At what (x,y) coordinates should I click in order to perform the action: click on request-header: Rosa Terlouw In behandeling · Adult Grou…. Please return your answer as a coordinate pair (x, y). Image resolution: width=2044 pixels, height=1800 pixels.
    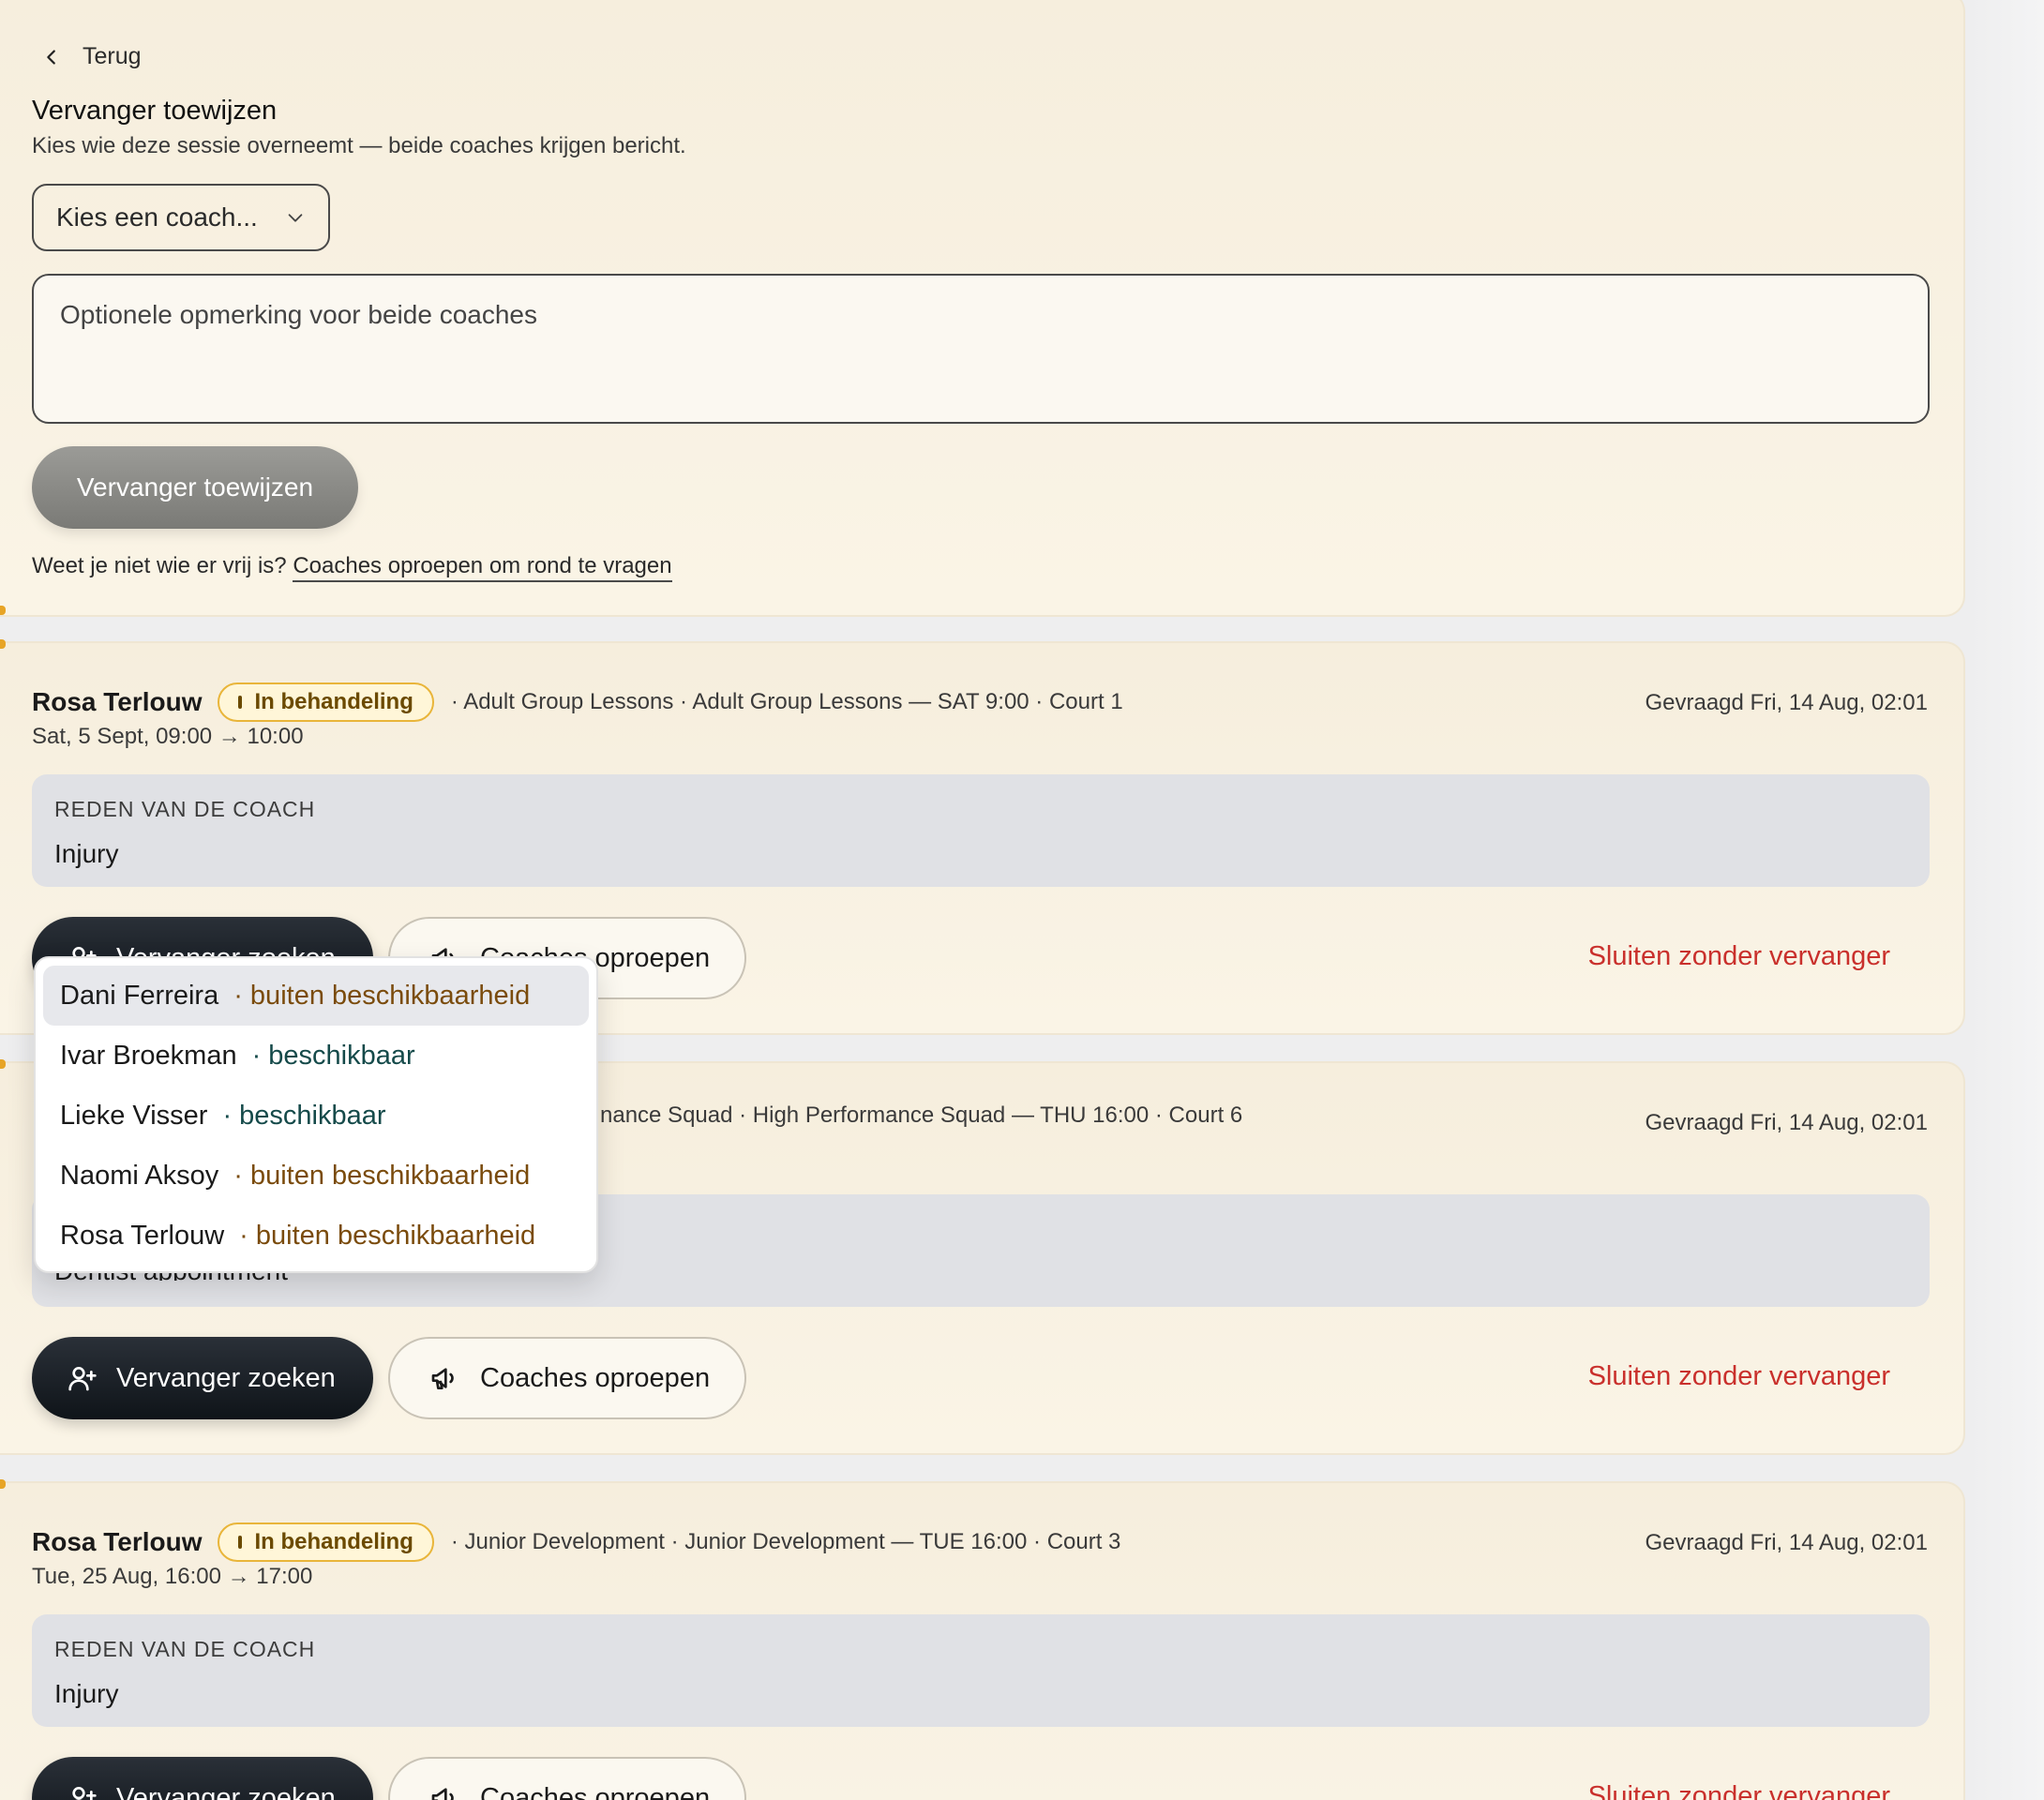
    Looking at the image, I should click on (578, 702).